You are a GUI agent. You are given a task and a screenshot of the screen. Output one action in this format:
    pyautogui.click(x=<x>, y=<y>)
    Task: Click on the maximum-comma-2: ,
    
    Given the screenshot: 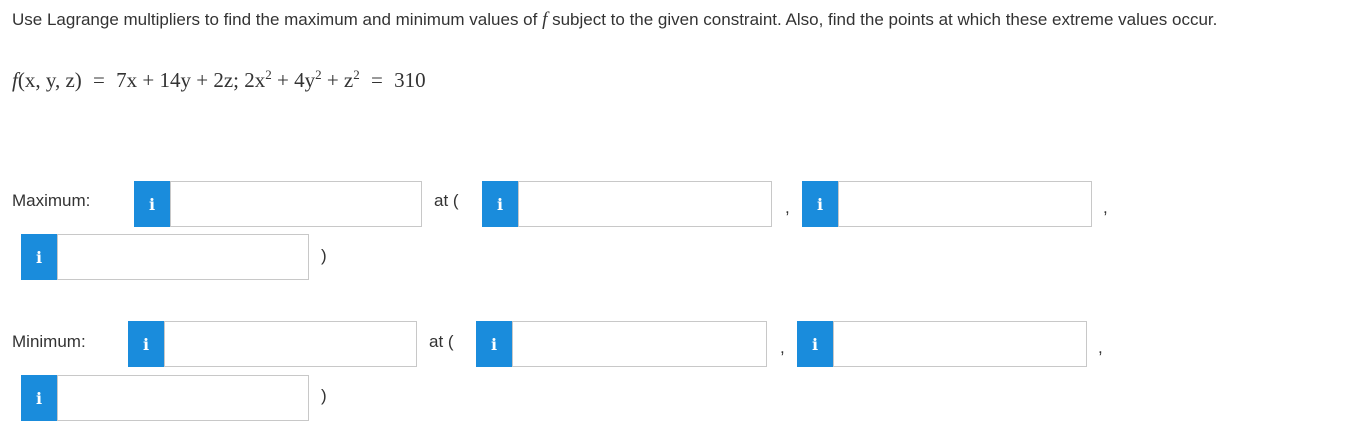 What is the action you would take?
    pyautogui.click(x=1105, y=207)
    